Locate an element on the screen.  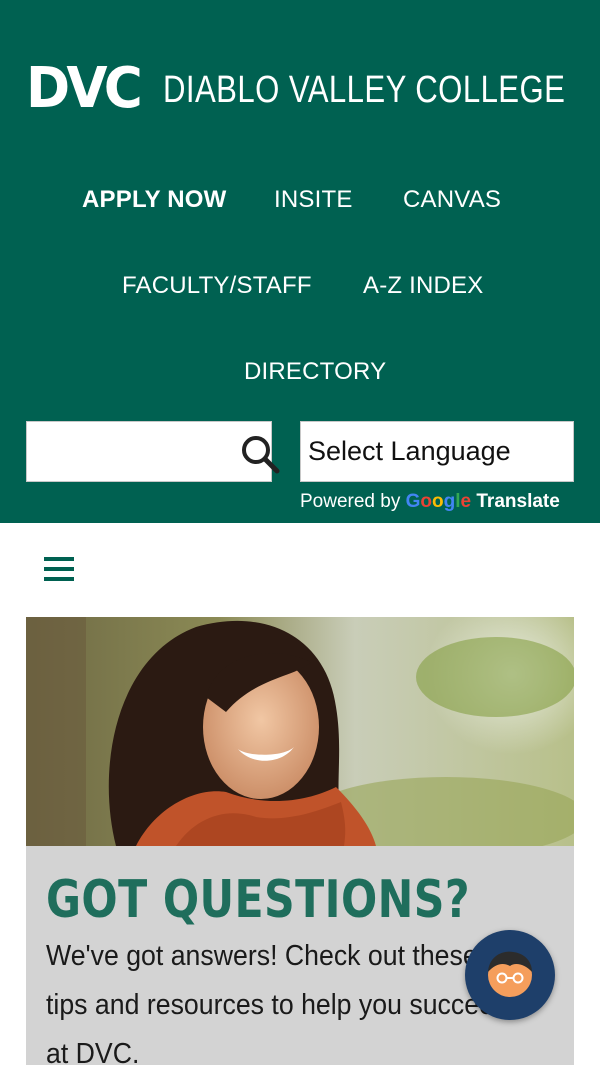
google-logo: Google is located at coordinates (438, 501).